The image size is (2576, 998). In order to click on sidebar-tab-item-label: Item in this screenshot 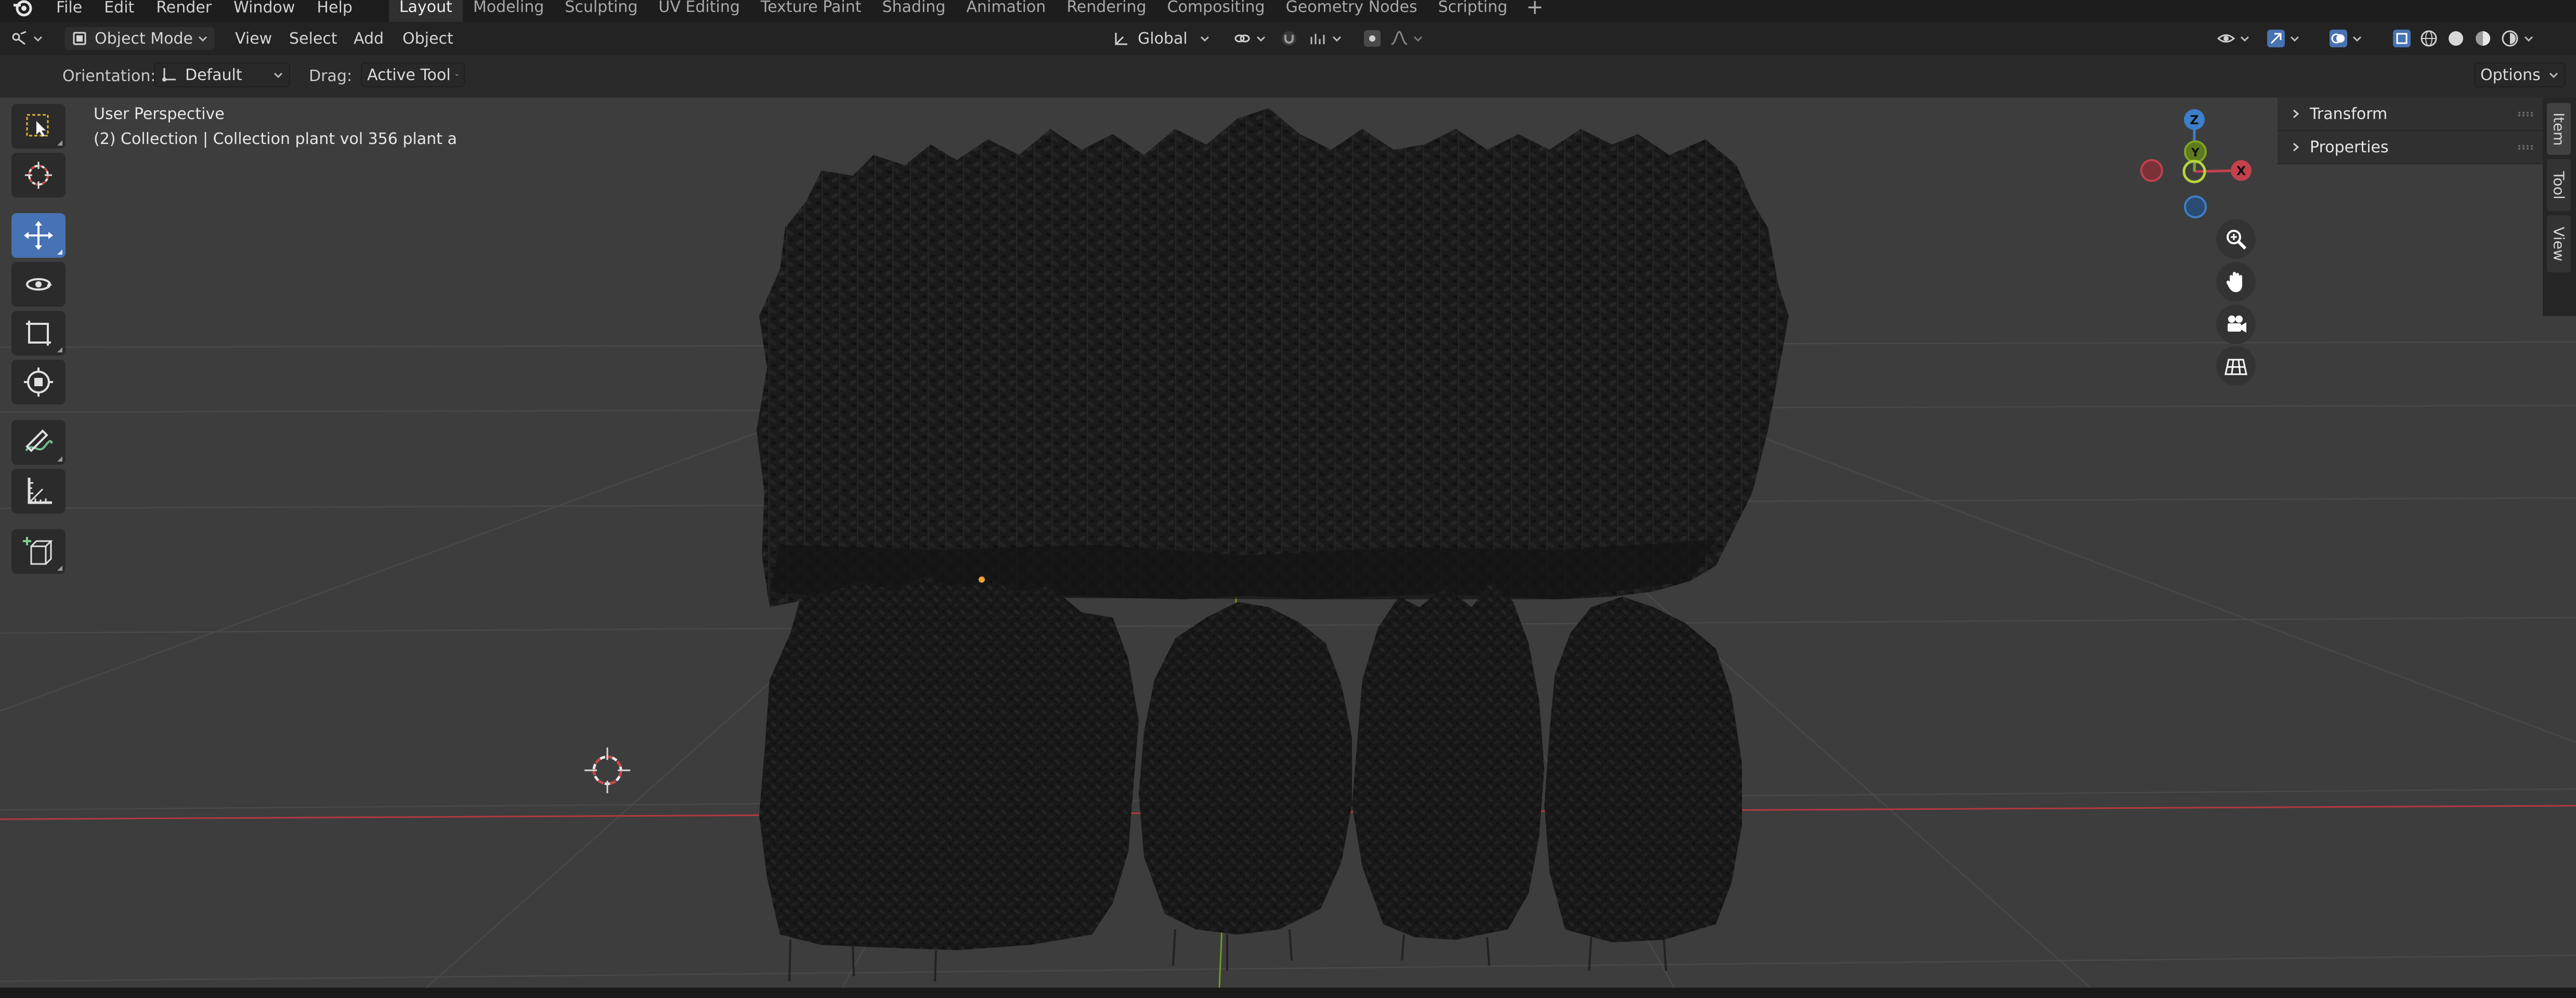, I will do `click(2559, 129)`.